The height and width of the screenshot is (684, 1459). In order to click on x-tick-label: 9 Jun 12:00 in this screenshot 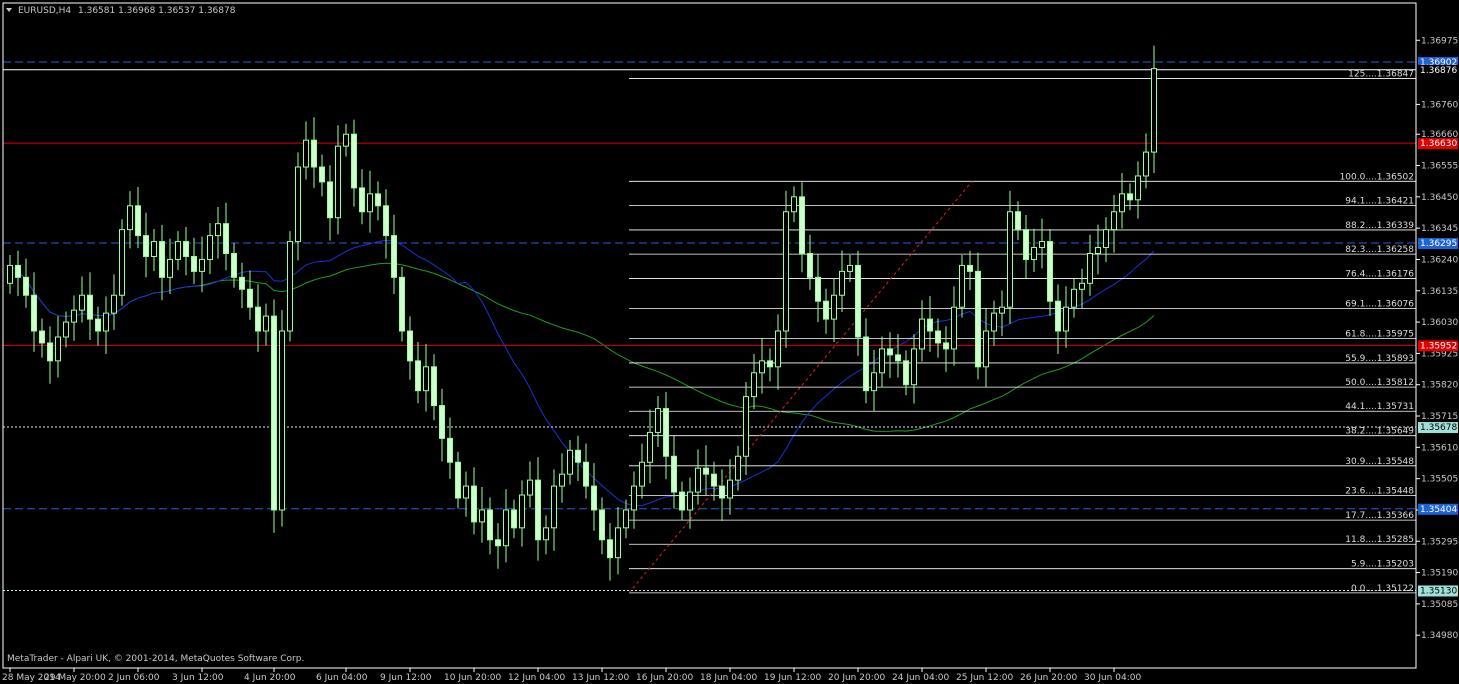, I will do `click(406, 678)`.